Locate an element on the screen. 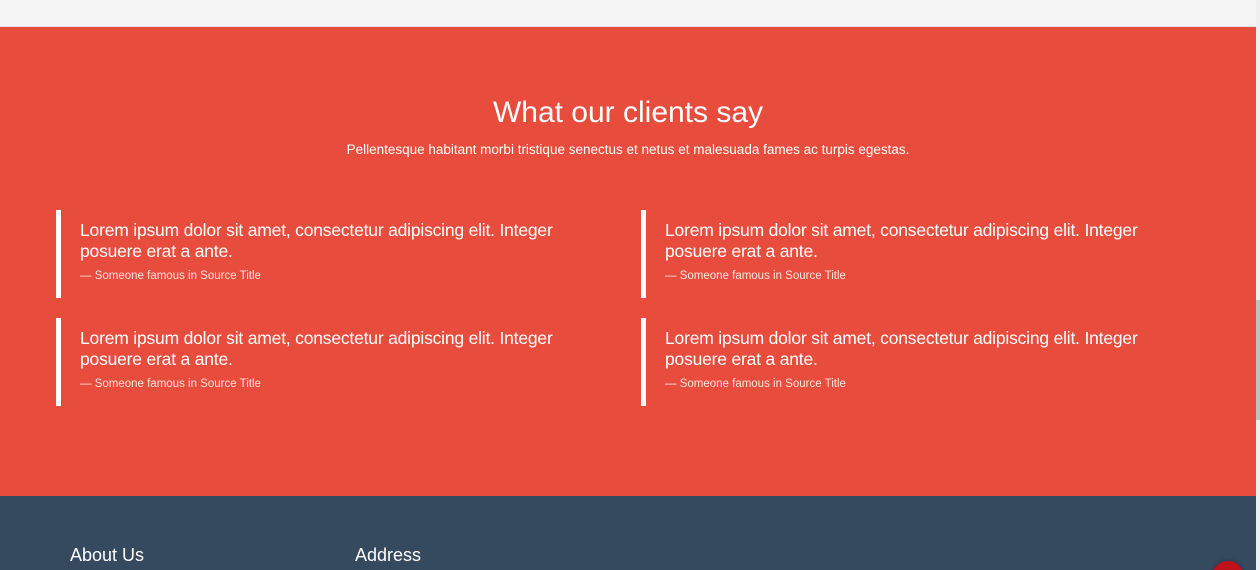  footer-about-heading: About Us is located at coordinates (107, 555).